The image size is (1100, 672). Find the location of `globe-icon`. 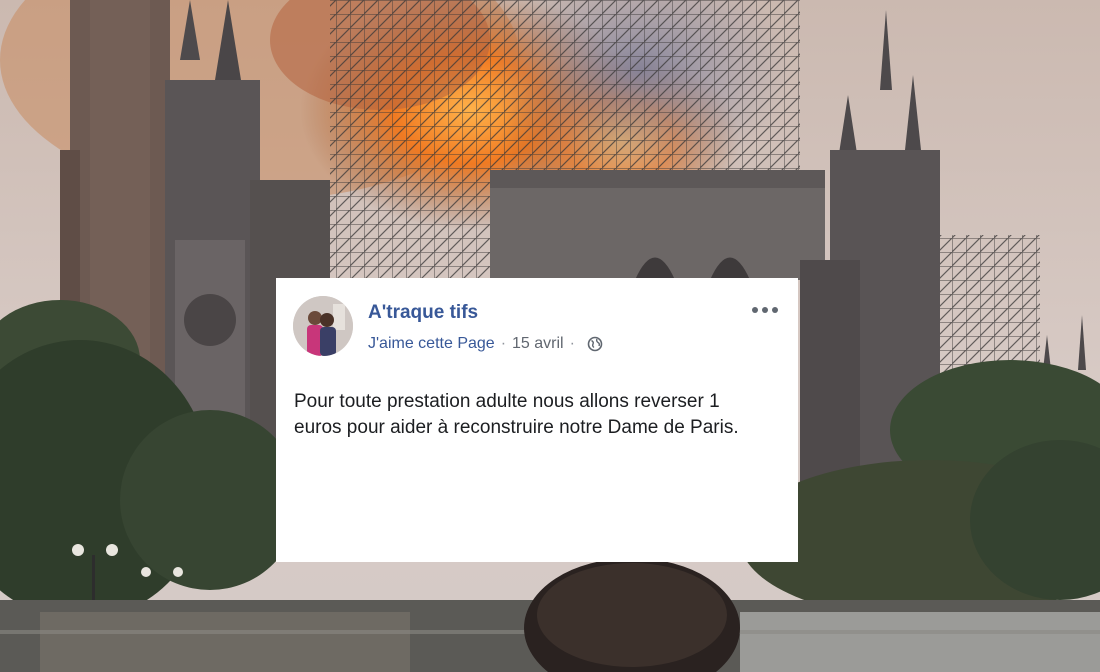

globe-icon is located at coordinates (595, 344).